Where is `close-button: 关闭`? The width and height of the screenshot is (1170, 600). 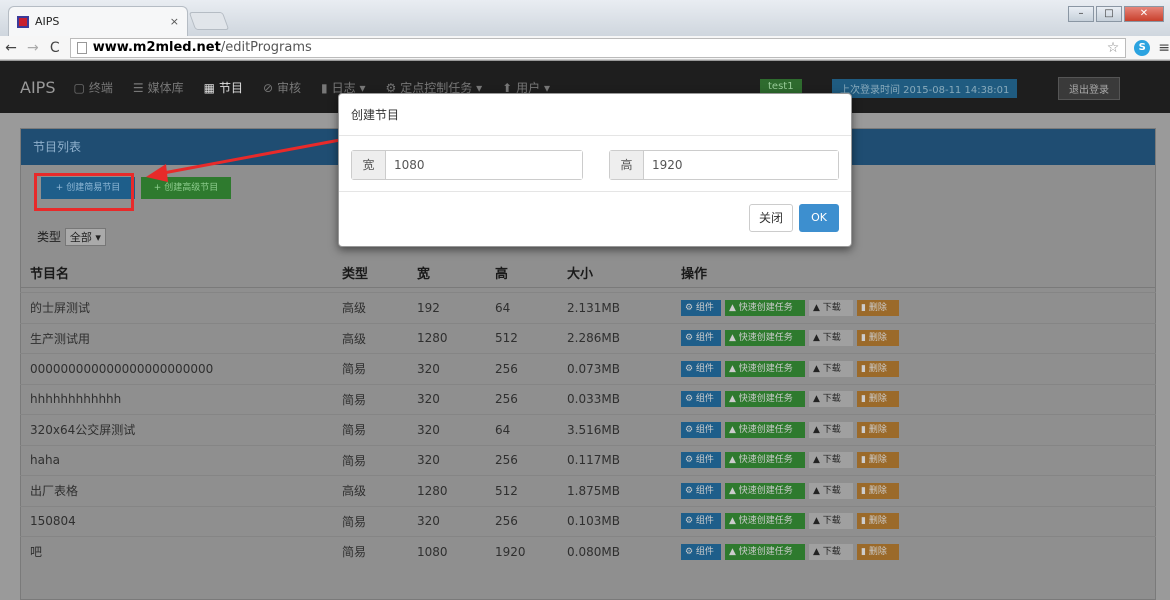 close-button: 关闭 is located at coordinates (771, 218).